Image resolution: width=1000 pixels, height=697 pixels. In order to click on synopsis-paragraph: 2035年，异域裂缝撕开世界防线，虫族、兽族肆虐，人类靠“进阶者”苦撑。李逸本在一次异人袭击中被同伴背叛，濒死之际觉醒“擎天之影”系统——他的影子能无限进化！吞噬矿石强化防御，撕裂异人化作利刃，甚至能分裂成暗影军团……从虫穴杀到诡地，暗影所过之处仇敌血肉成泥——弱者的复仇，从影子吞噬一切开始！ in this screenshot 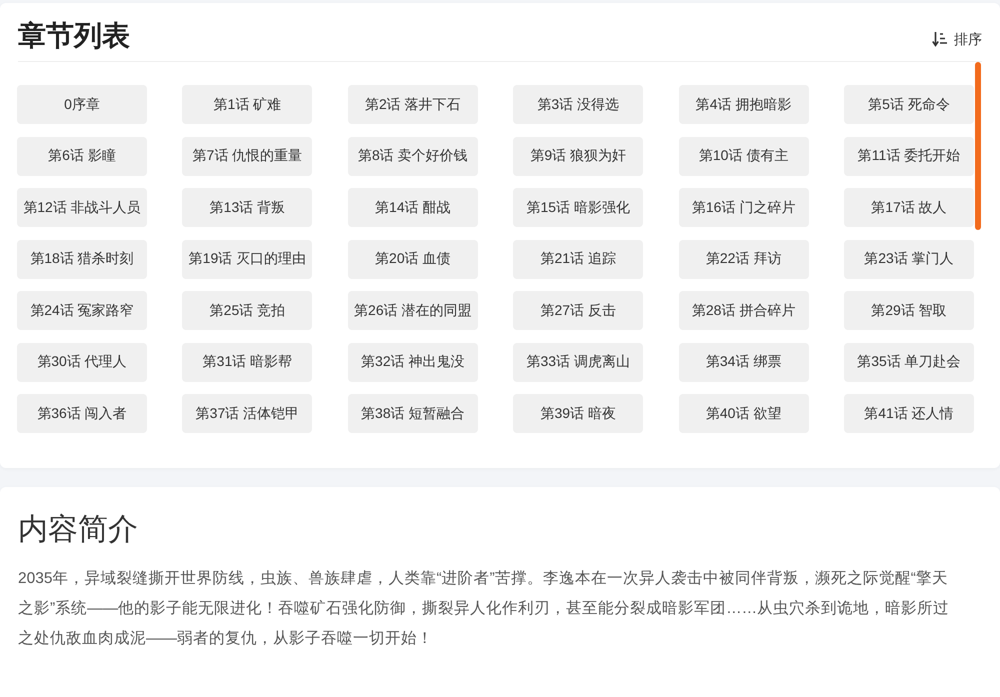, I will do `click(484, 609)`.